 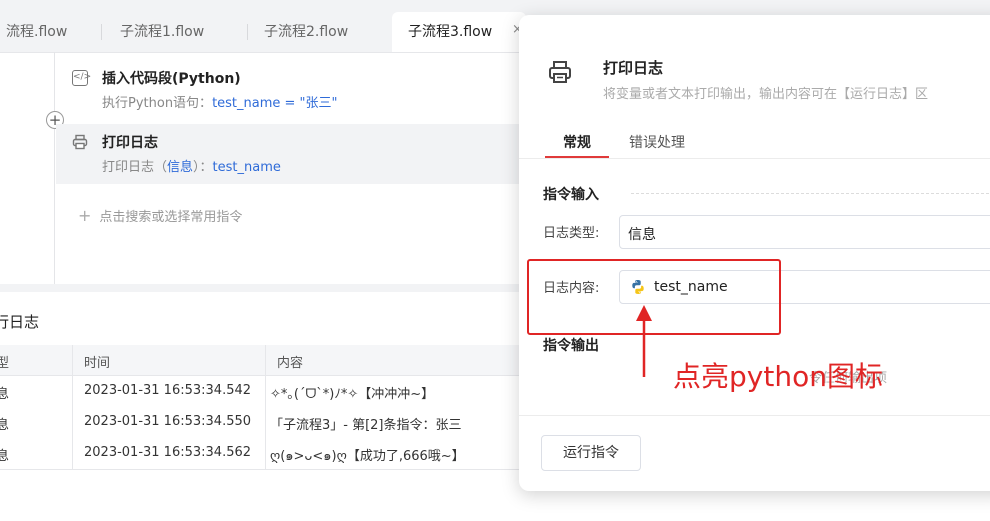 What do you see at coordinates (97, 363) in the screenshot?
I see `column-header-time: 时间` at bounding box center [97, 363].